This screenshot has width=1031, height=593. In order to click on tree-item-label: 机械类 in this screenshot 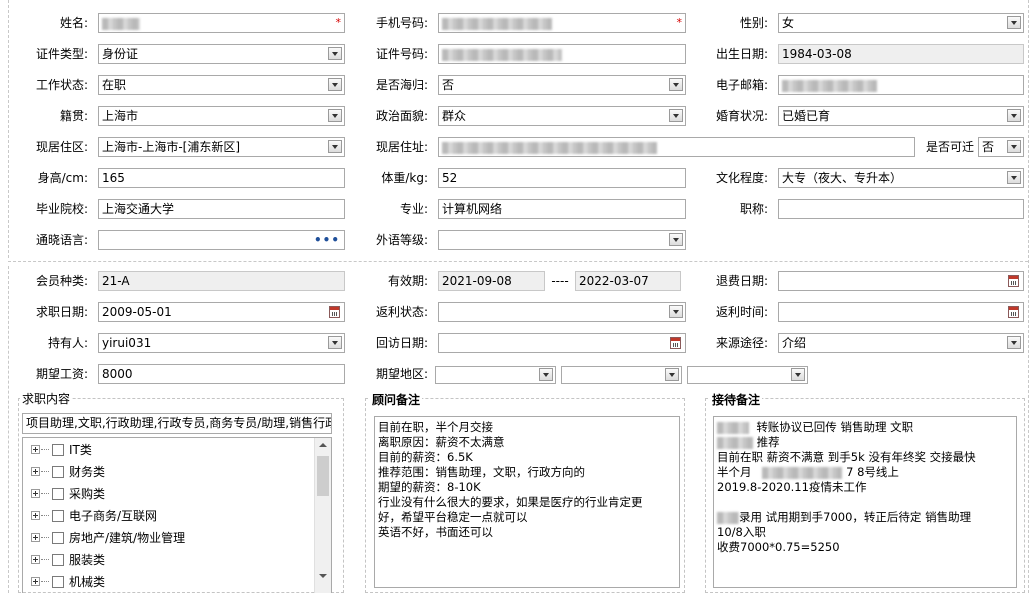, I will do `click(87, 582)`.